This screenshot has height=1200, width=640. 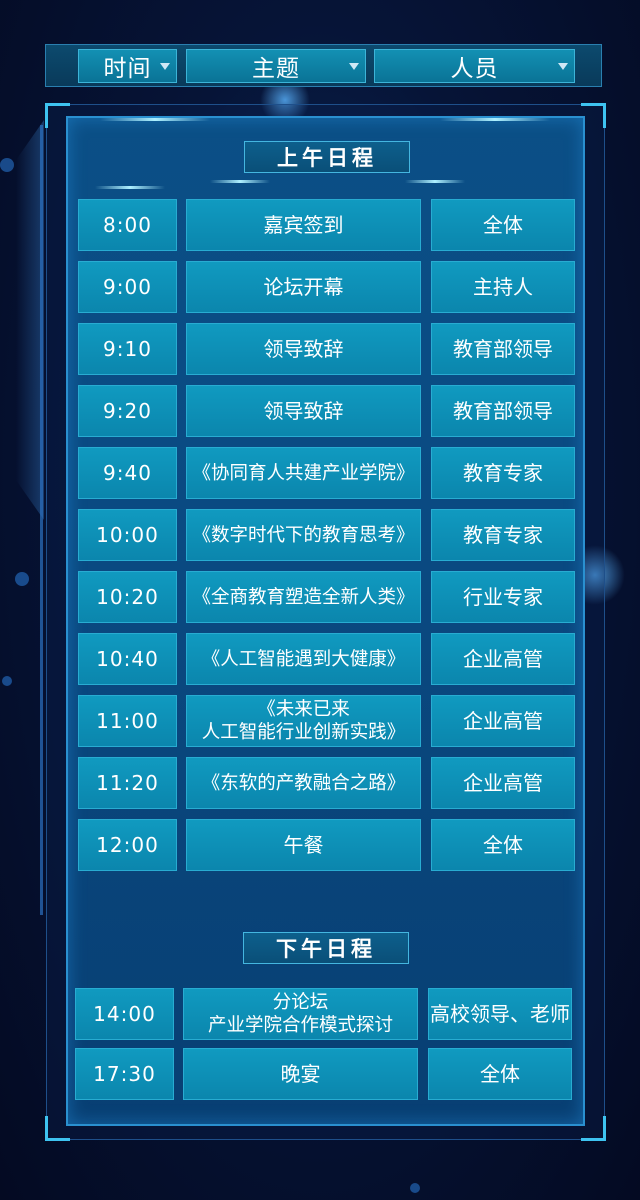 I want to click on schedule-time-cell: 12:00, so click(x=127, y=845).